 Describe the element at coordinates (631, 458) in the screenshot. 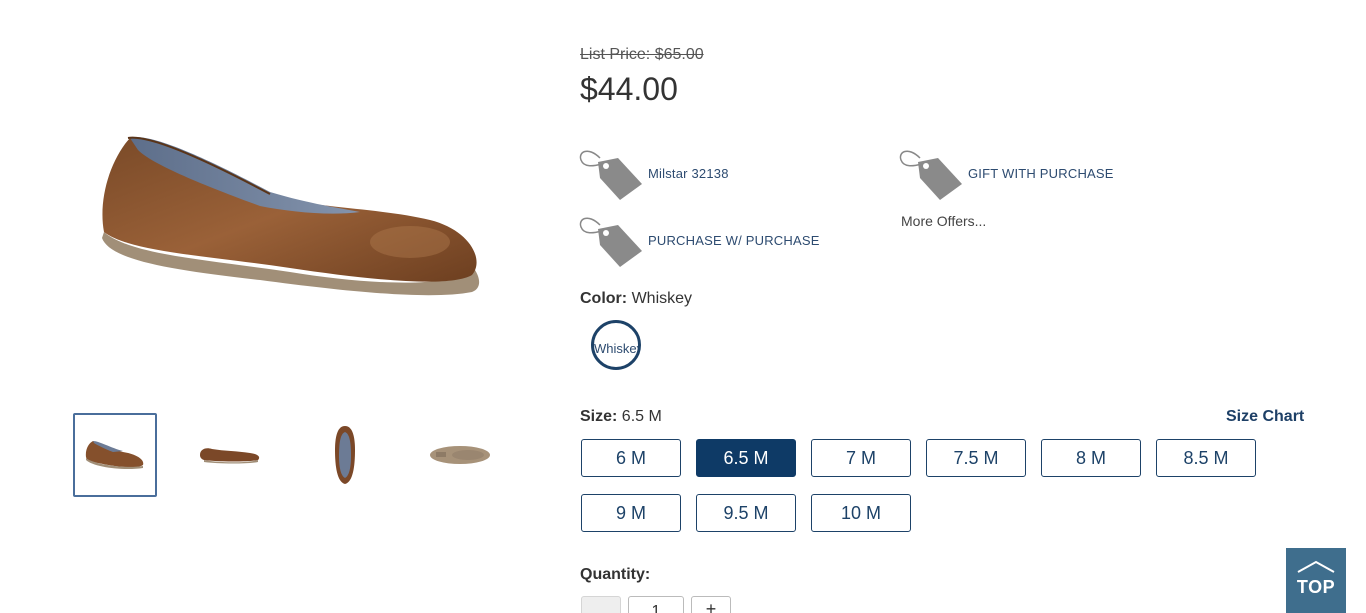

I see `size-option-6: 6 M` at that location.